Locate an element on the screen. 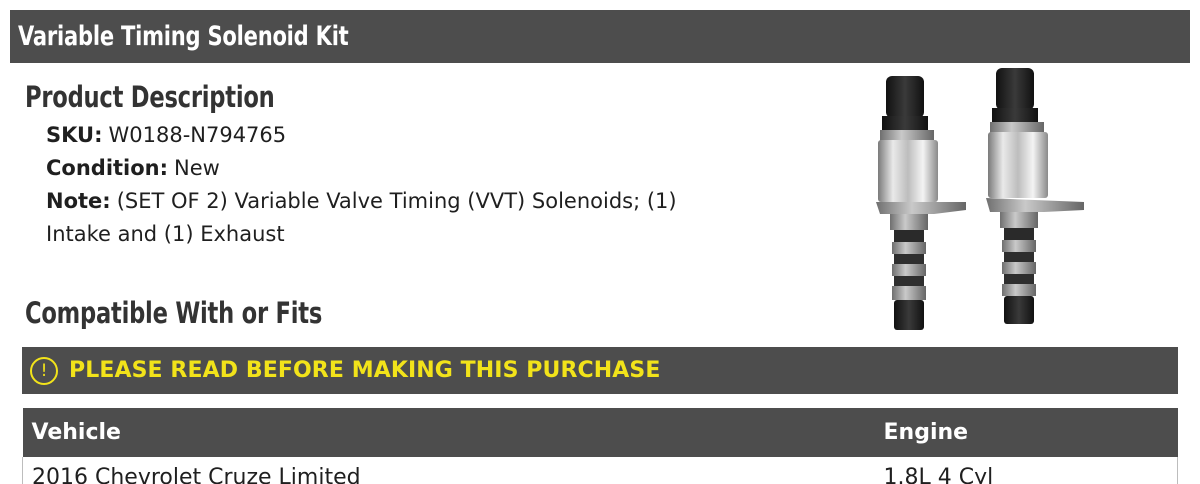  fitment-table-header-row: Vehicle Engine is located at coordinates (600, 432).